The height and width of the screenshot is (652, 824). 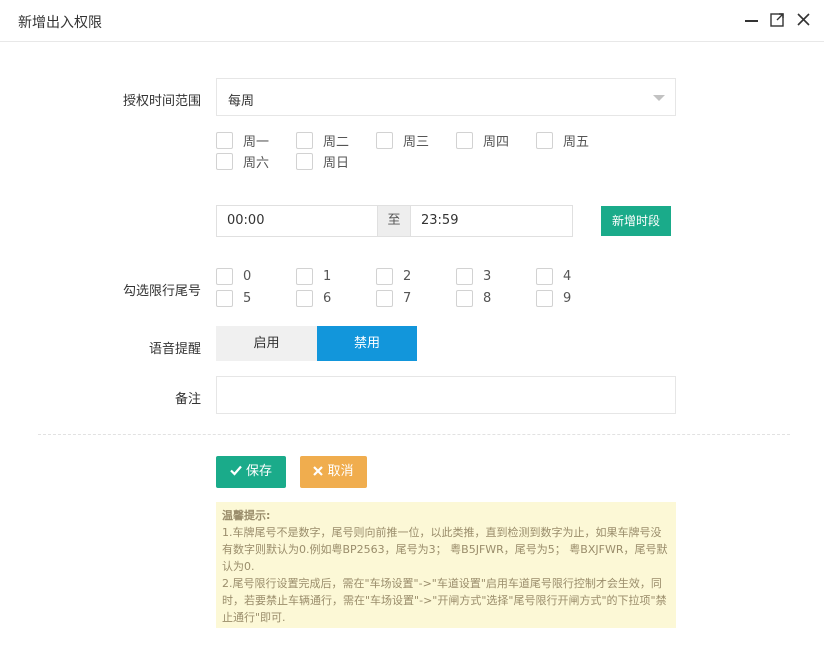 I want to click on plate-digit-checkbox-6: 6, so click(x=313, y=298).